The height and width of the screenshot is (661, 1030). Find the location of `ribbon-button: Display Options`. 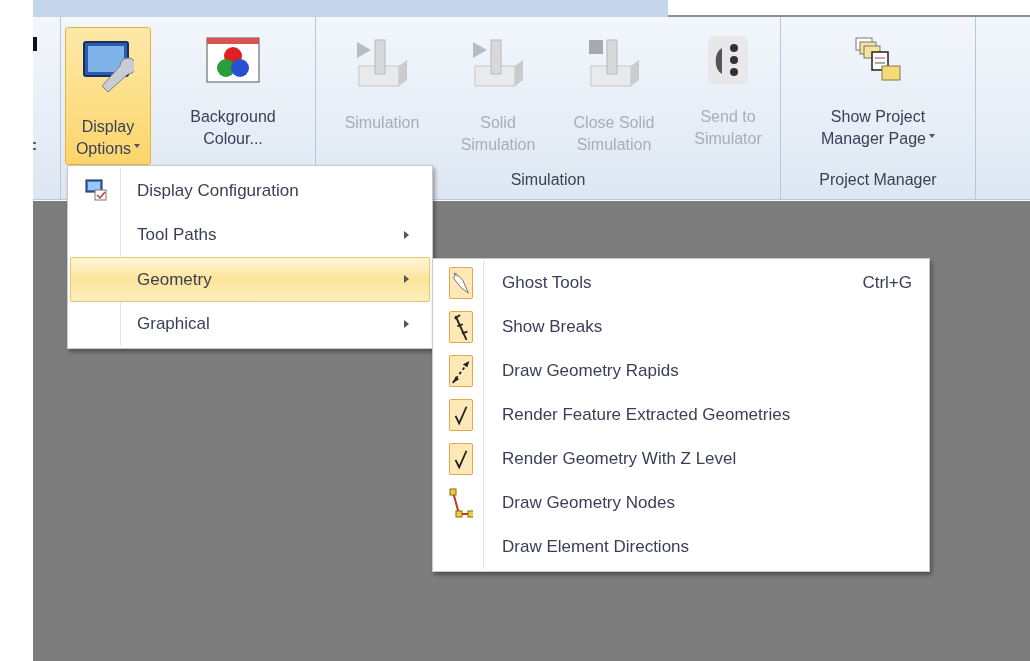

ribbon-button: Display Options is located at coordinates (108, 96).